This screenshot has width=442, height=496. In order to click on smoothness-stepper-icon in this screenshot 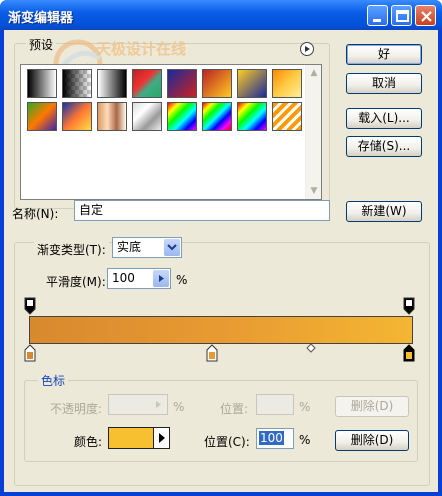, I will do `click(161, 278)`.